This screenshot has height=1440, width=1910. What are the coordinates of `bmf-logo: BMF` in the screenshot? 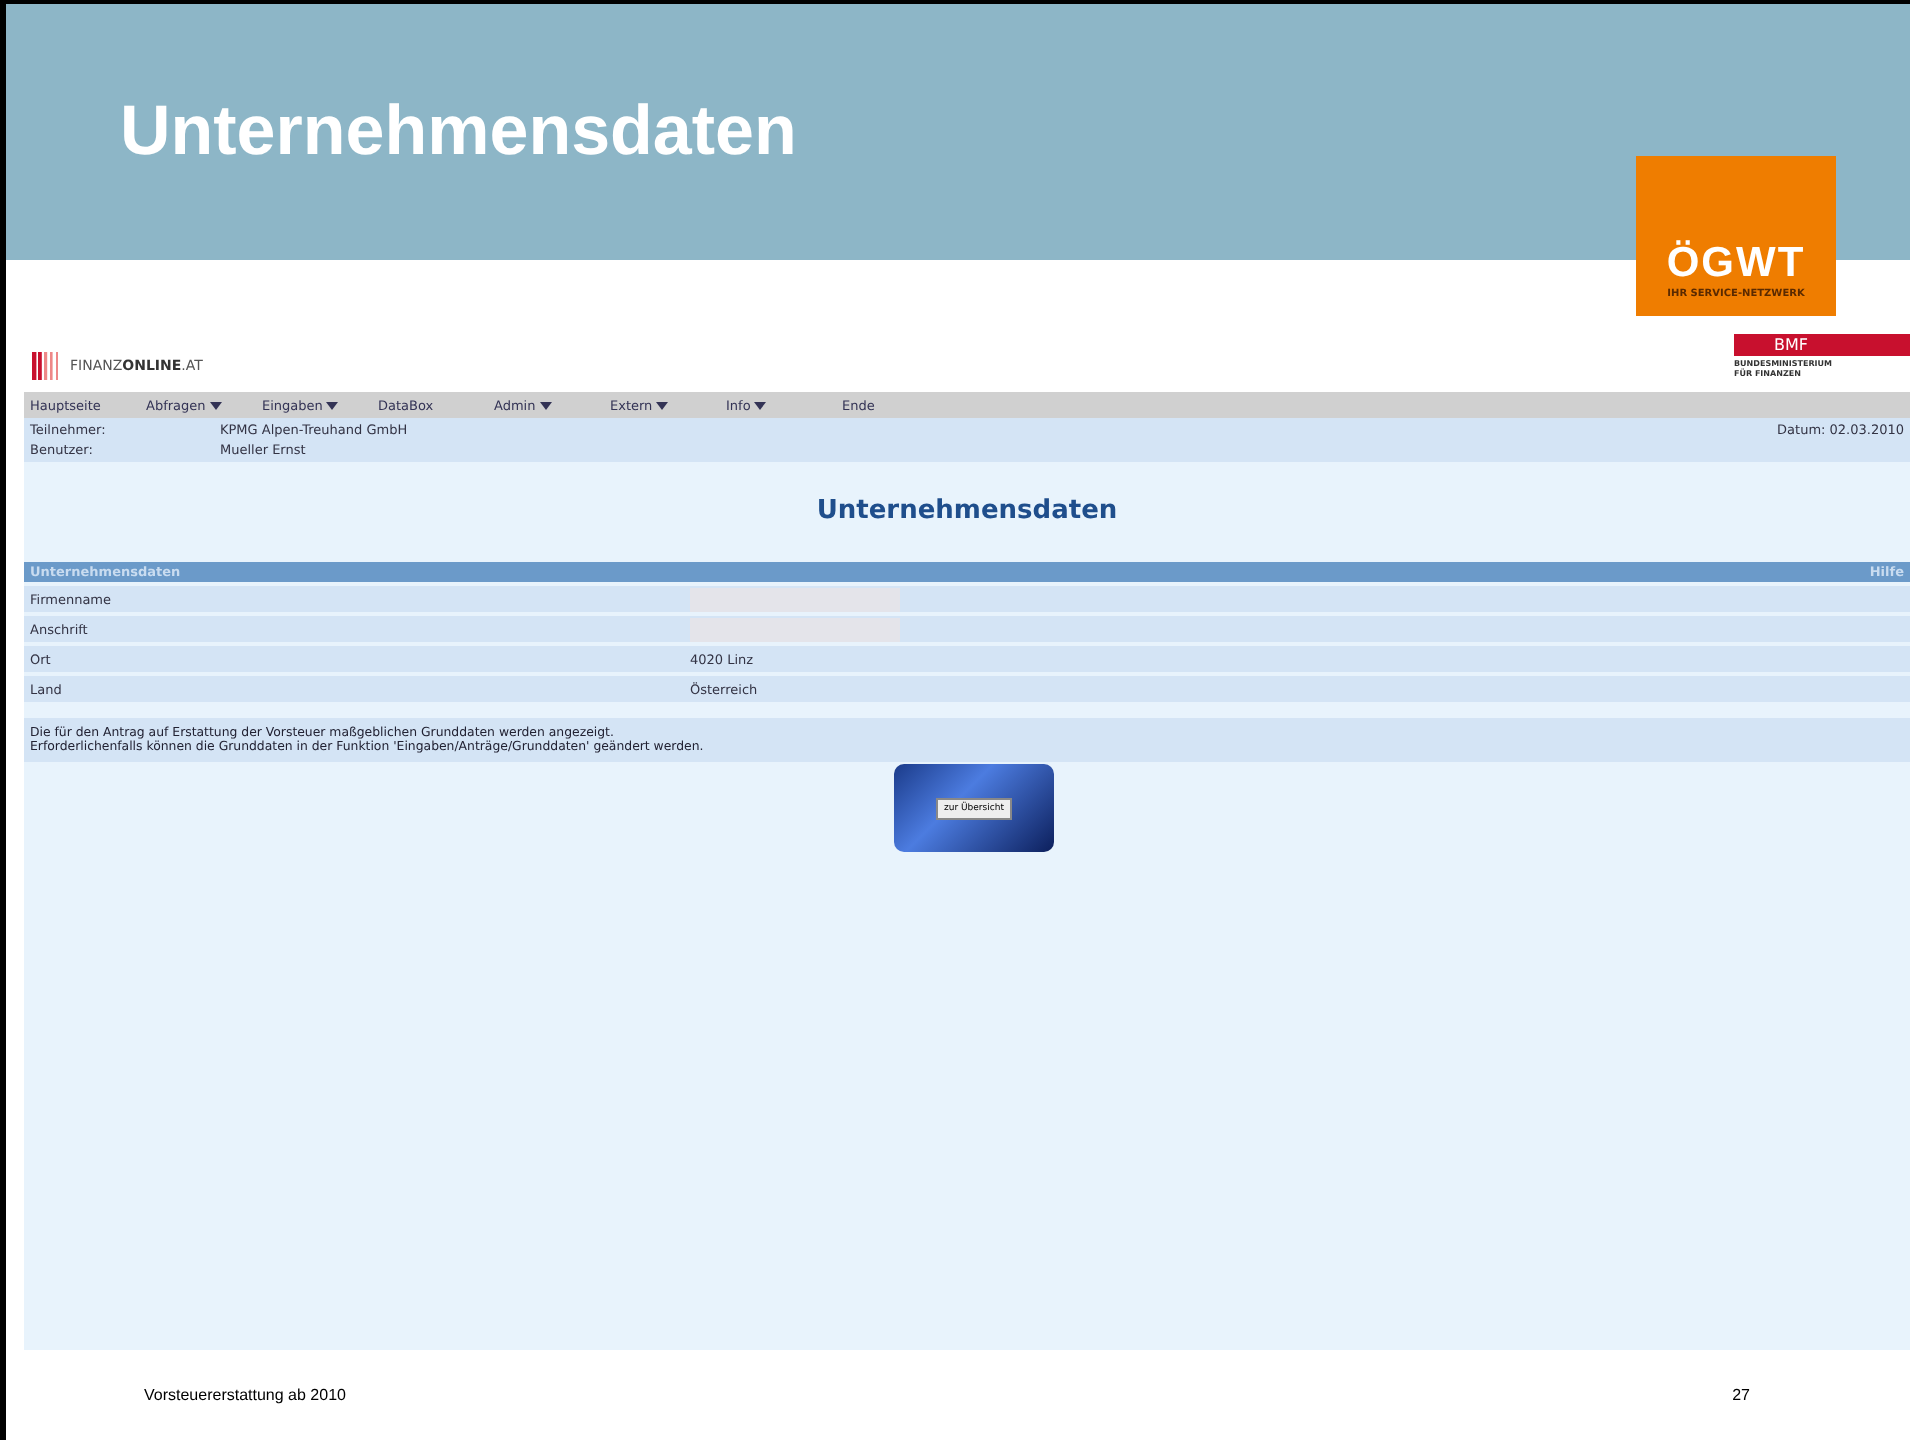 It's located at (1822, 345).